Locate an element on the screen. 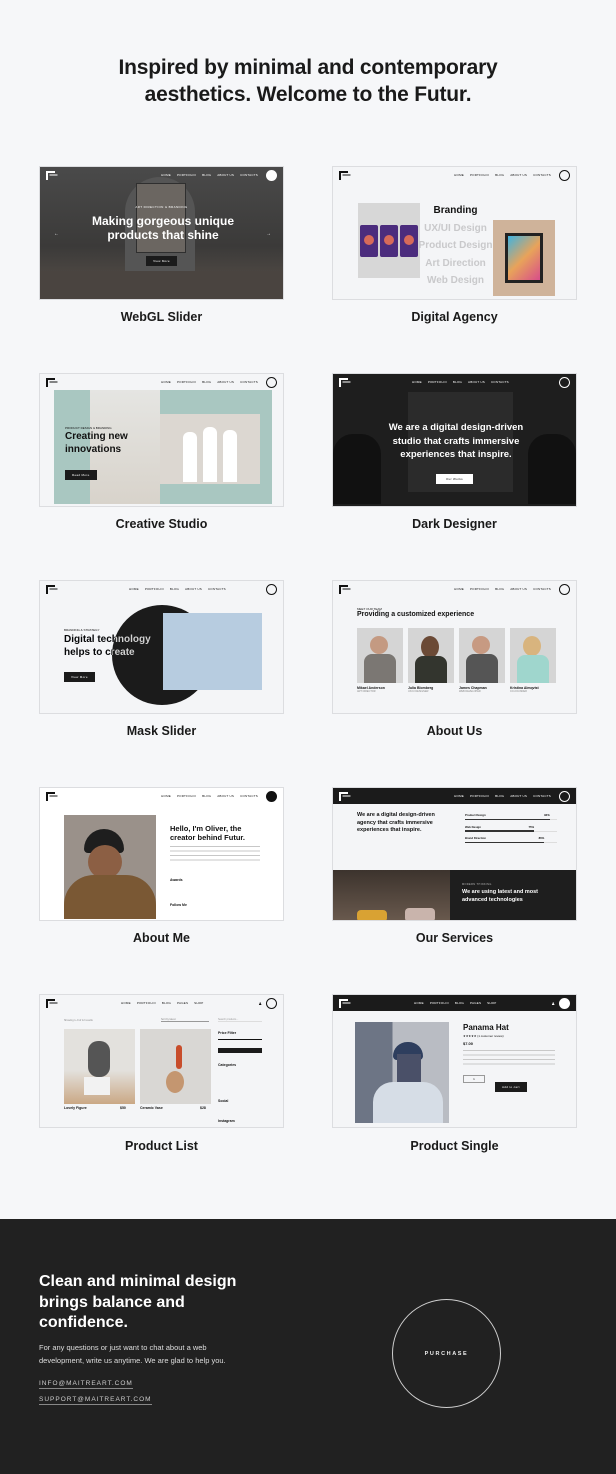 The height and width of the screenshot is (1474, 616). purchase-button: PURCHASE is located at coordinates (446, 1353).